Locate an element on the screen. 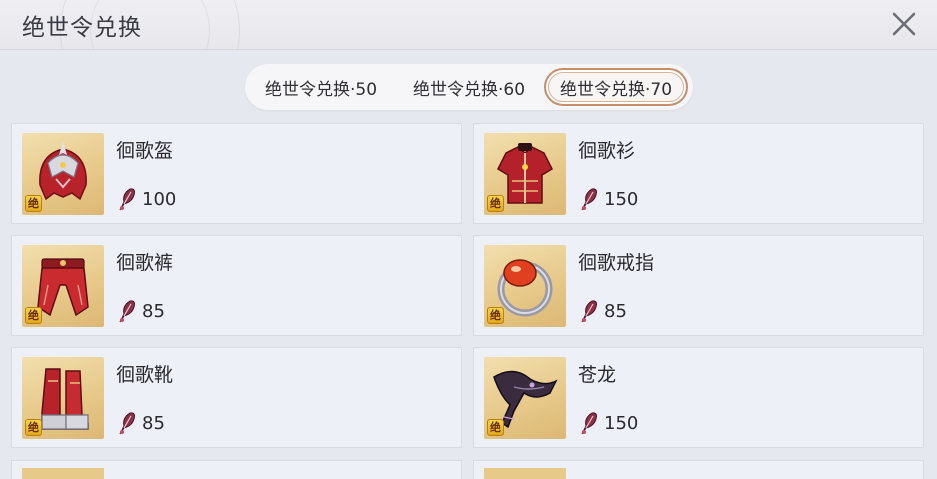 This screenshot has height=479, width=937. item-name: 徊歌裤 is located at coordinates (145, 263).